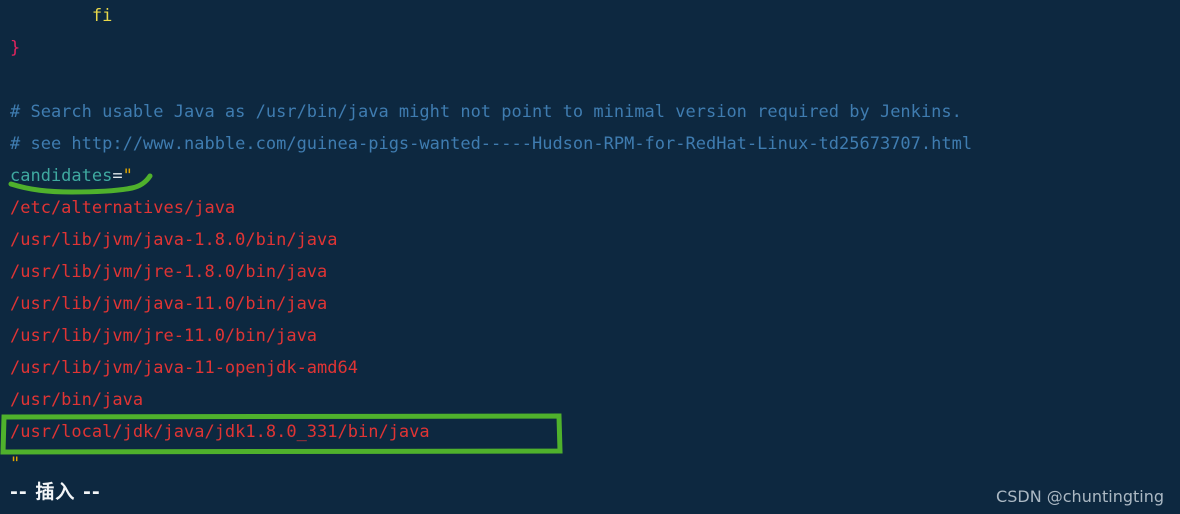  What do you see at coordinates (590, 336) in the screenshot?
I see `code-line: /usr/lib/jvm/jre-11.0/bin/java` at bounding box center [590, 336].